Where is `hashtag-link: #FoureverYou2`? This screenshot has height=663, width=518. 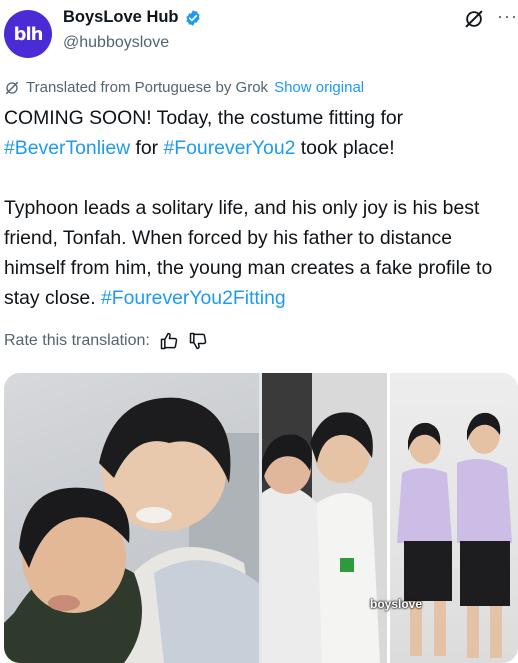
hashtag-link: #FoureverYou2 is located at coordinates (230, 148).